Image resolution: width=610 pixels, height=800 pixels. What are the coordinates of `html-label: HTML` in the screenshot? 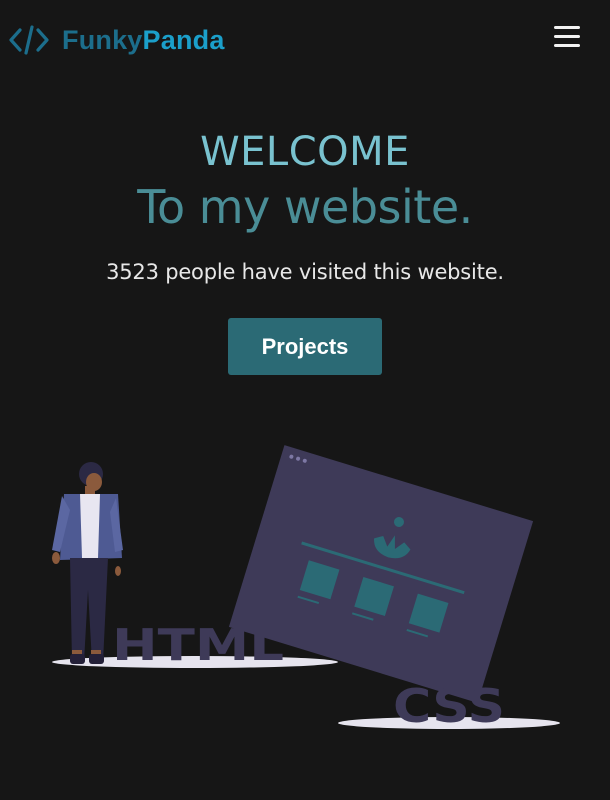 It's located at (198, 645).